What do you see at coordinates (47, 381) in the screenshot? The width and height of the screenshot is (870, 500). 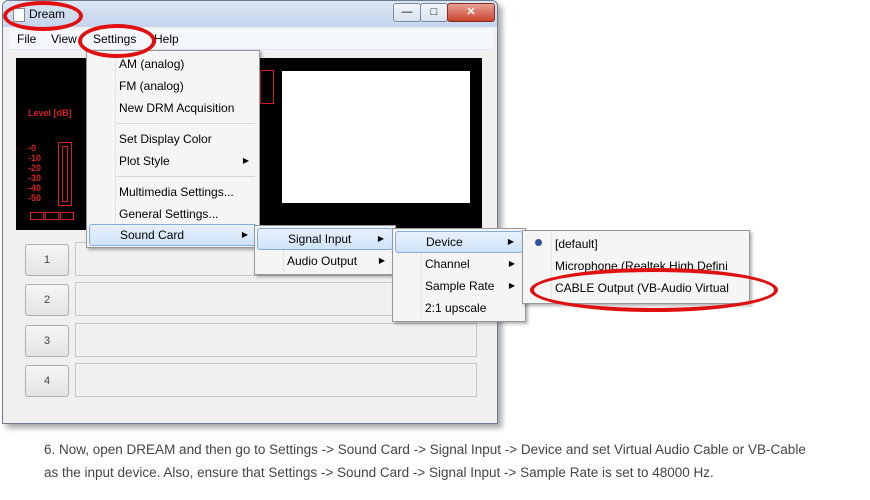 I see `row-button-4: 4` at bounding box center [47, 381].